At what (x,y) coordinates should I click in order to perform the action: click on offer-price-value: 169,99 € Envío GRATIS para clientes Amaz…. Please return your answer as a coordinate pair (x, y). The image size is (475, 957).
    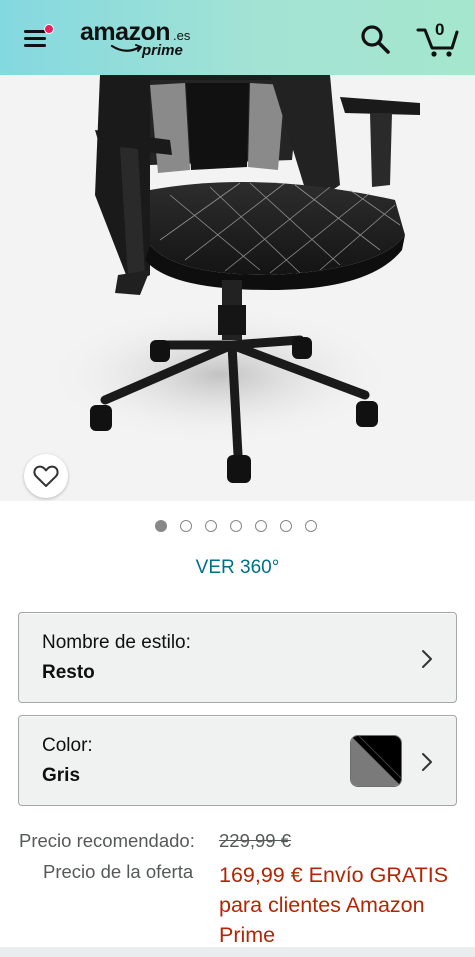
    Looking at the image, I should click on (334, 905).